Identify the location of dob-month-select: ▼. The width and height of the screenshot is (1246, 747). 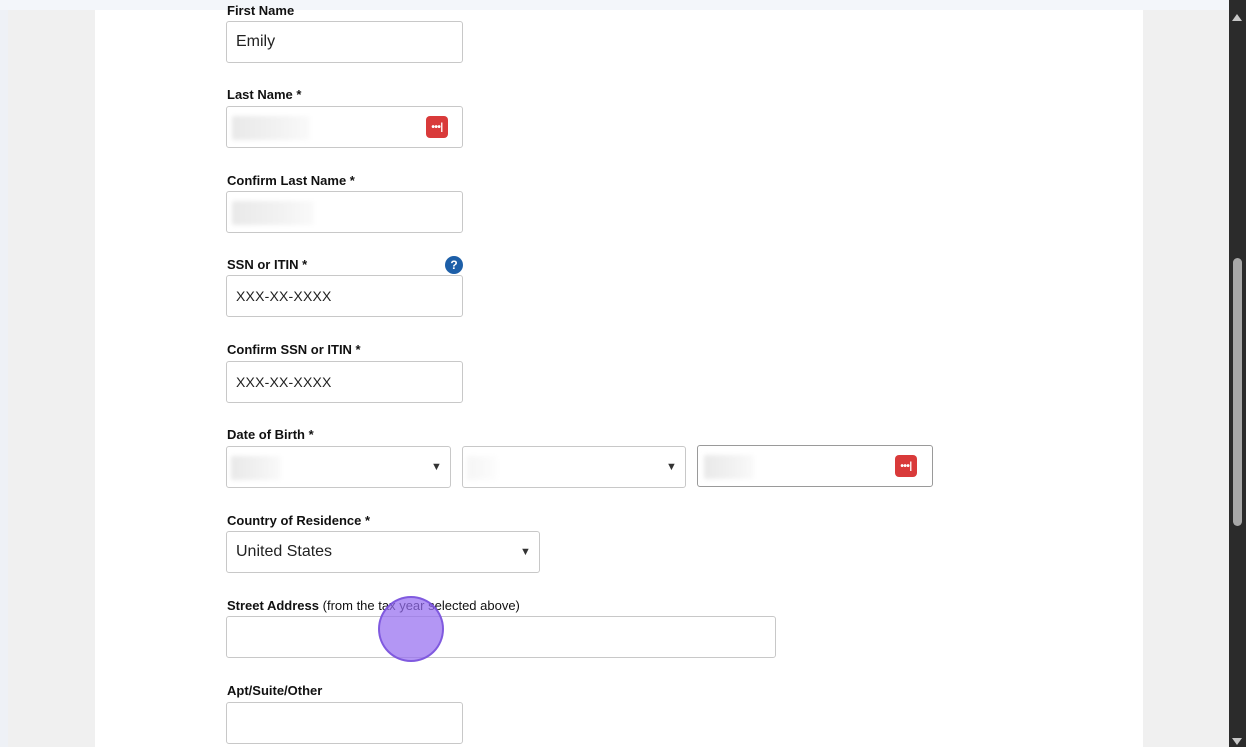
(338, 467).